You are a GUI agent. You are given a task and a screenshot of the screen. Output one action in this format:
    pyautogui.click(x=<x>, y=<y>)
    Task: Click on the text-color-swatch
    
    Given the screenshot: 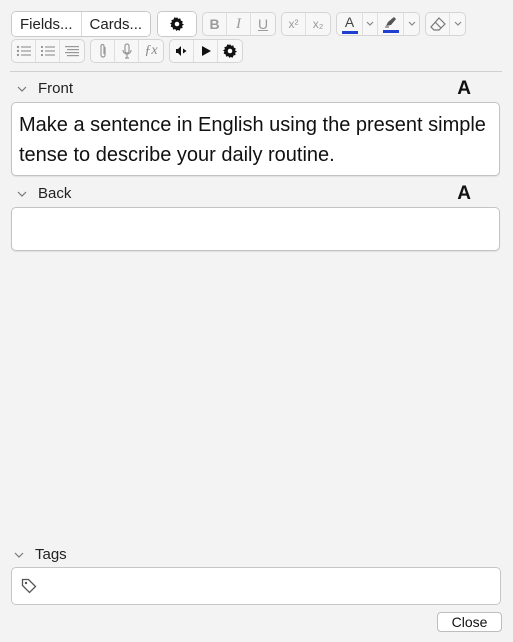 What is the action you would take?
    pyautogui.click(x=349, y=32)
    